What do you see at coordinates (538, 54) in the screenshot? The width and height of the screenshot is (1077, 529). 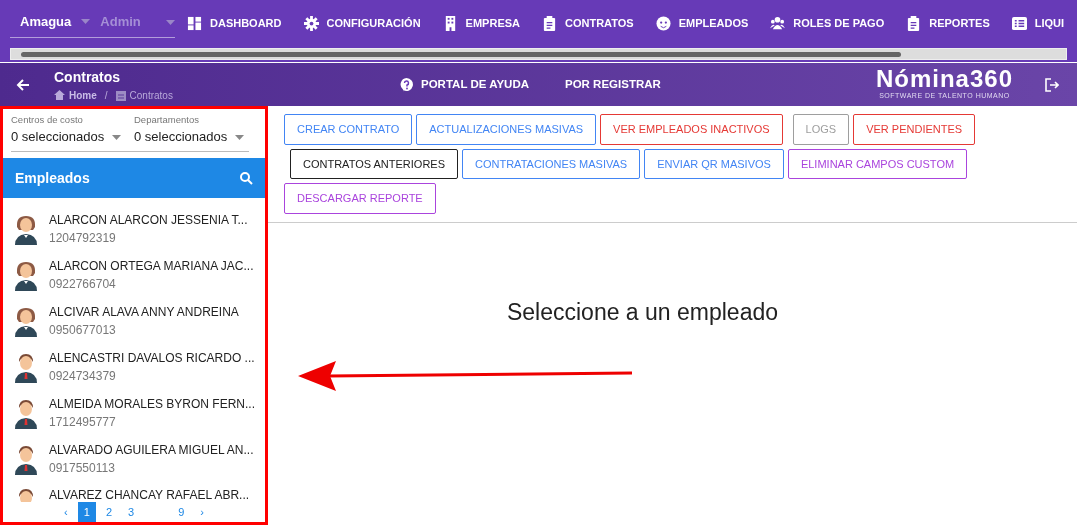 I see `scrollbar` at bounding box center [538, 54].